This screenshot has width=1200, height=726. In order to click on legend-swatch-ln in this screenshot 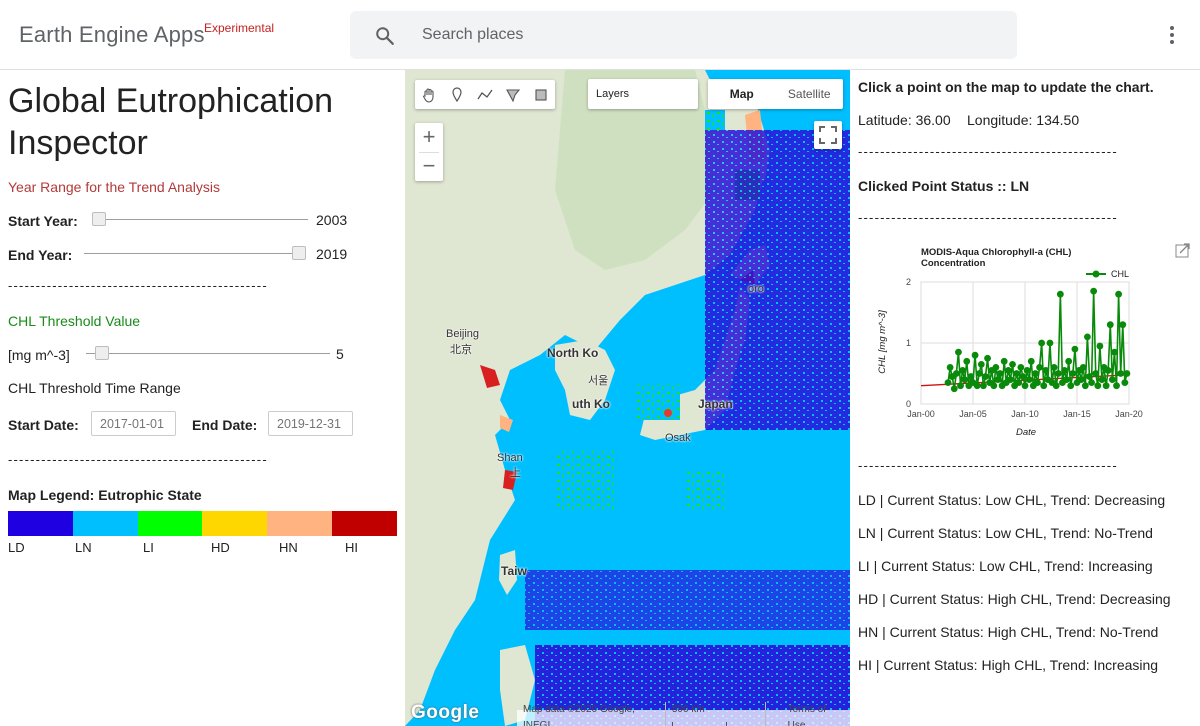, I will do `click(105, 523)`.